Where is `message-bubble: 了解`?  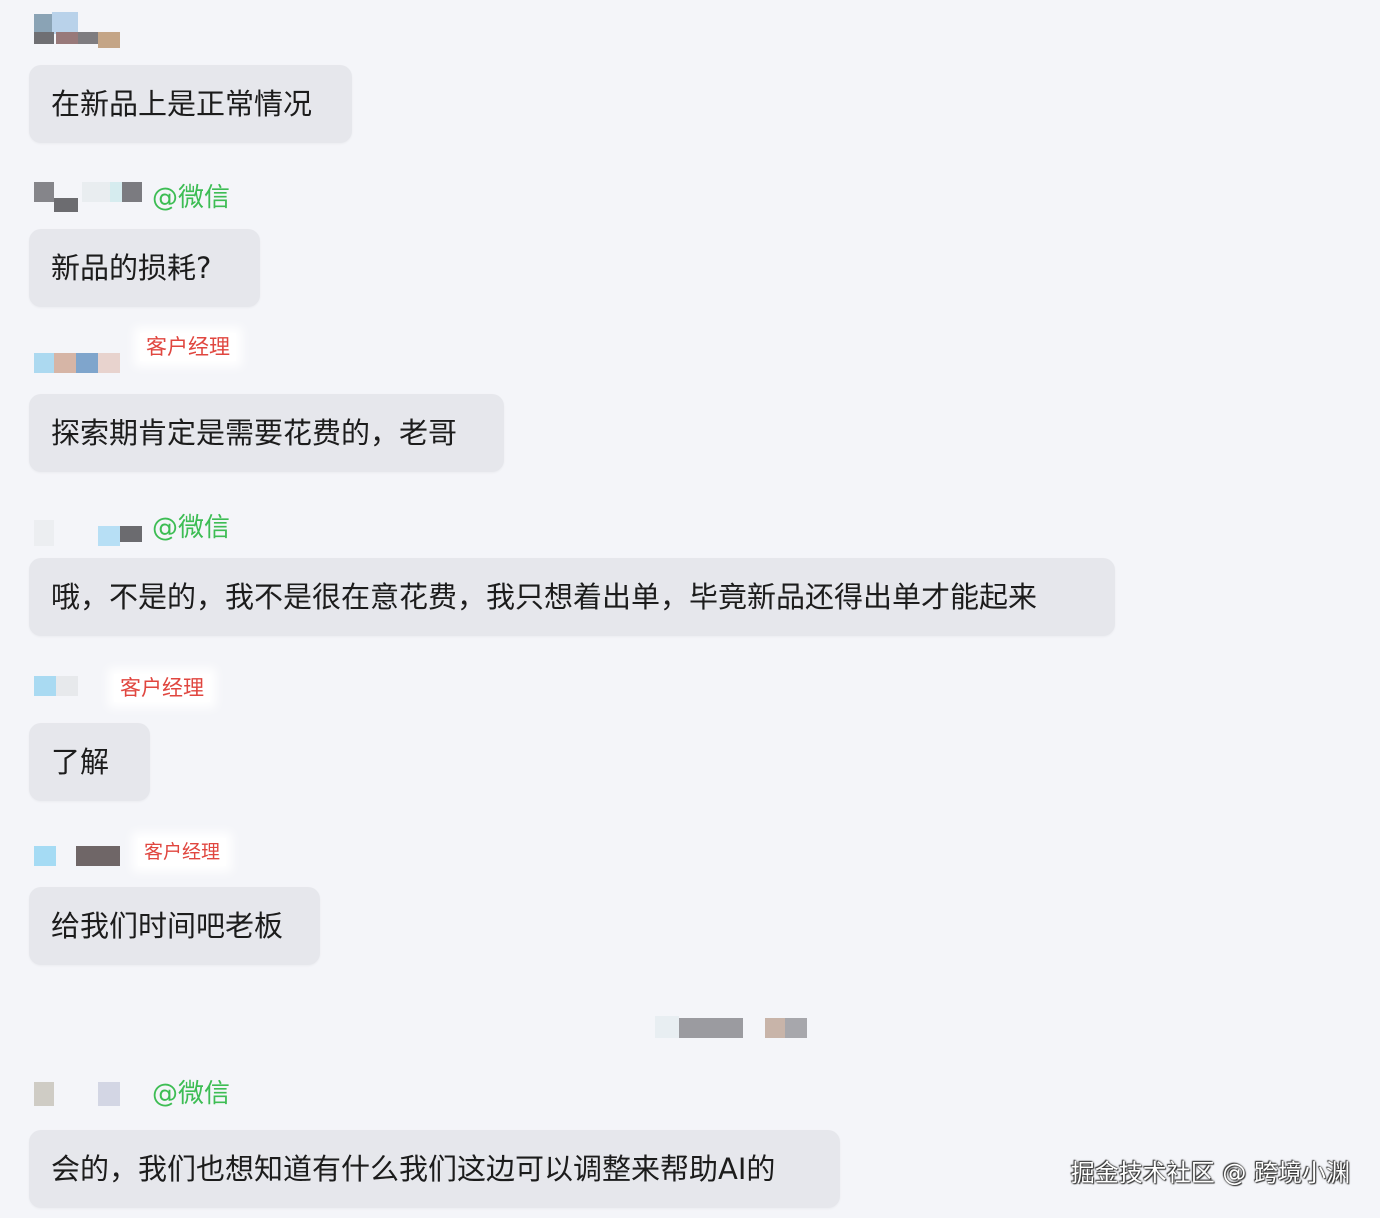 message-bubble: 了解 is located at coordinates (89, 762).